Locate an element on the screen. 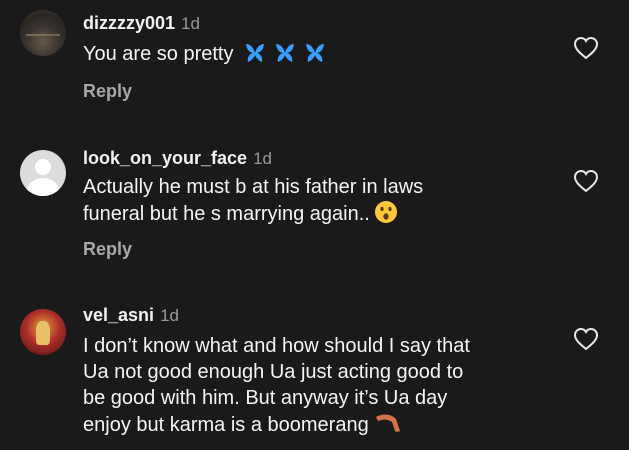  username-text: vel_asni is located at coordinates (118, 315).